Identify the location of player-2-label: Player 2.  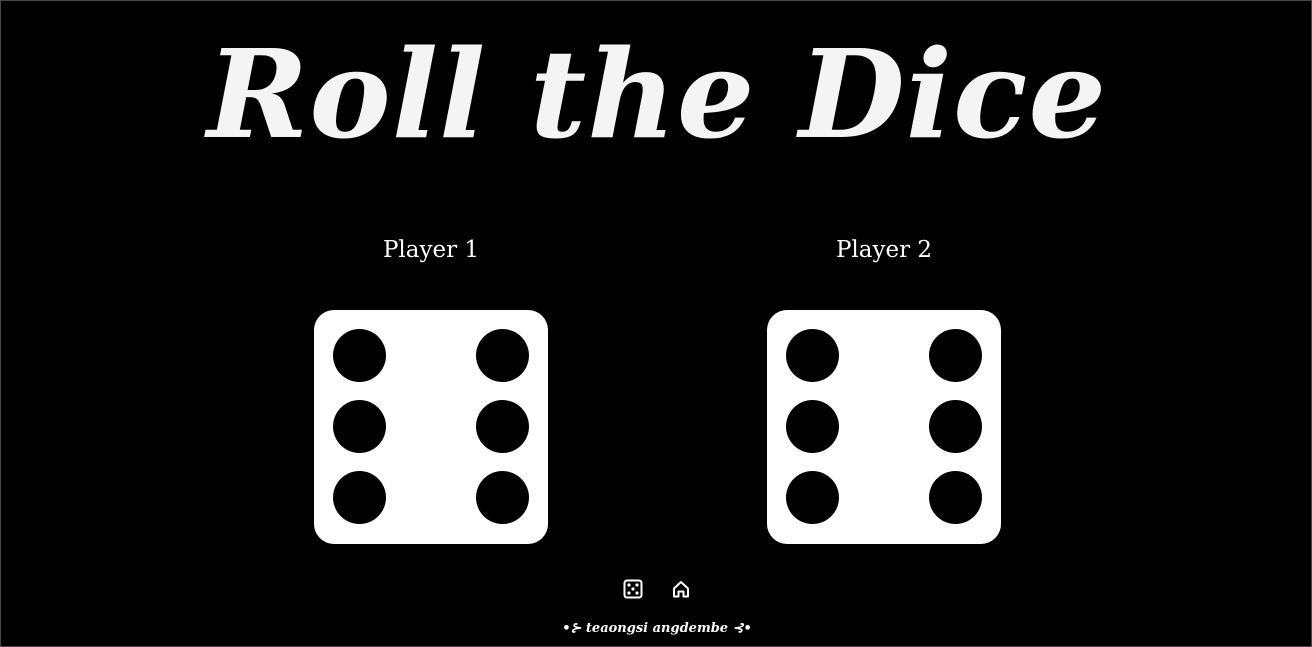
(884, 250).